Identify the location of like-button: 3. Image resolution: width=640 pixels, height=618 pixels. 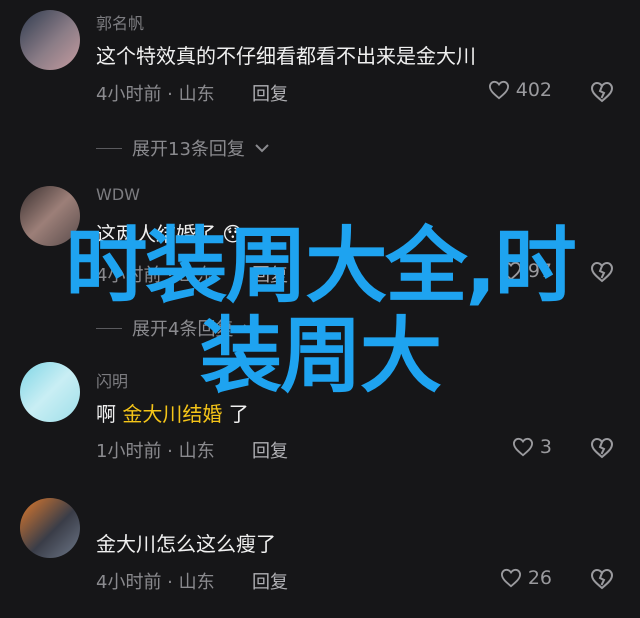
(532, 447).